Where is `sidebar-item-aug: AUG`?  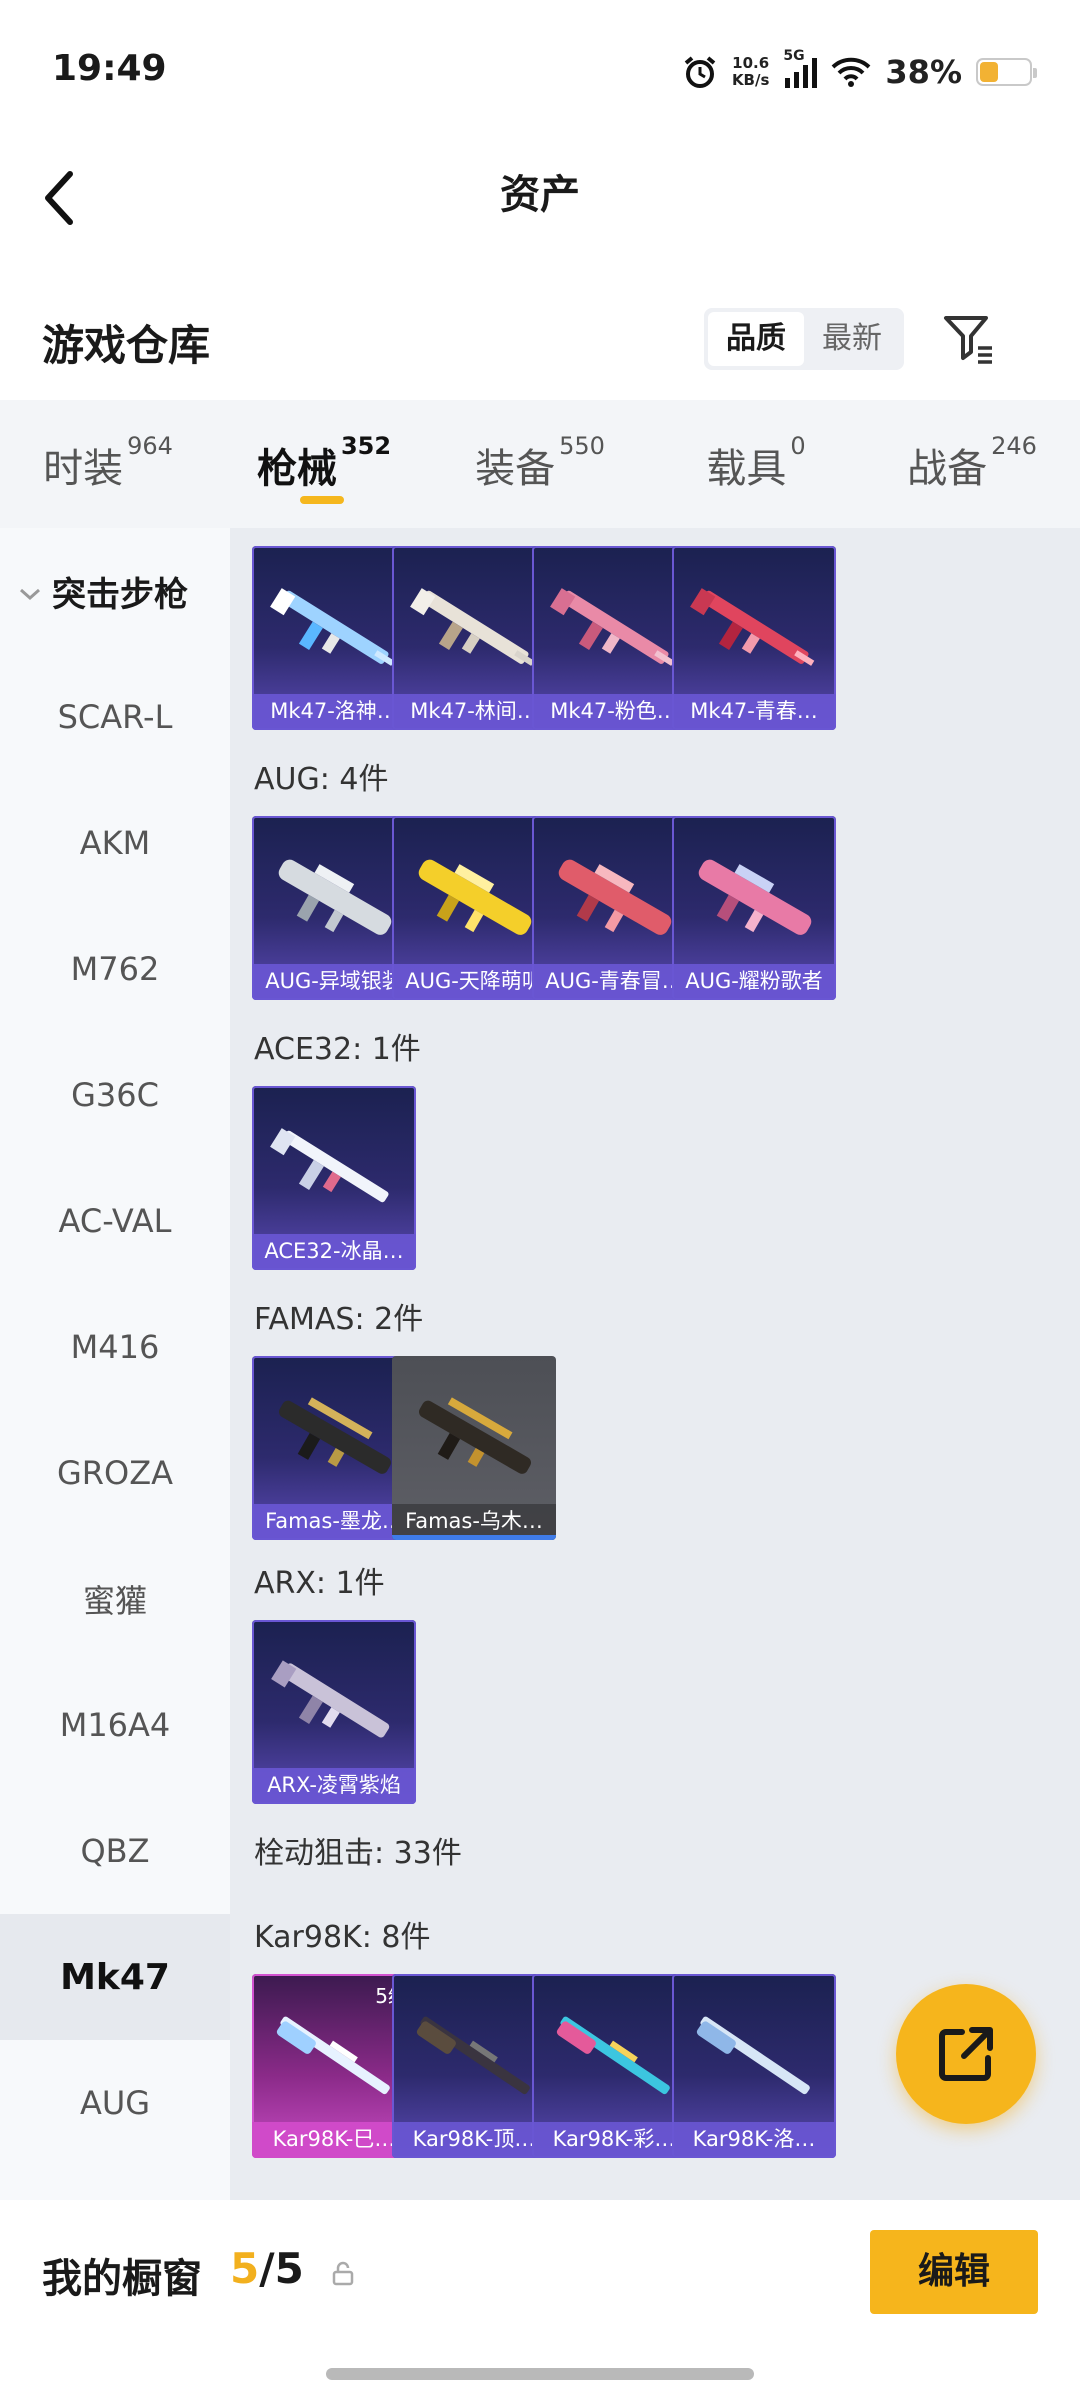
sidebar-item-aug: AUG is located at coordinates (115, 2103).